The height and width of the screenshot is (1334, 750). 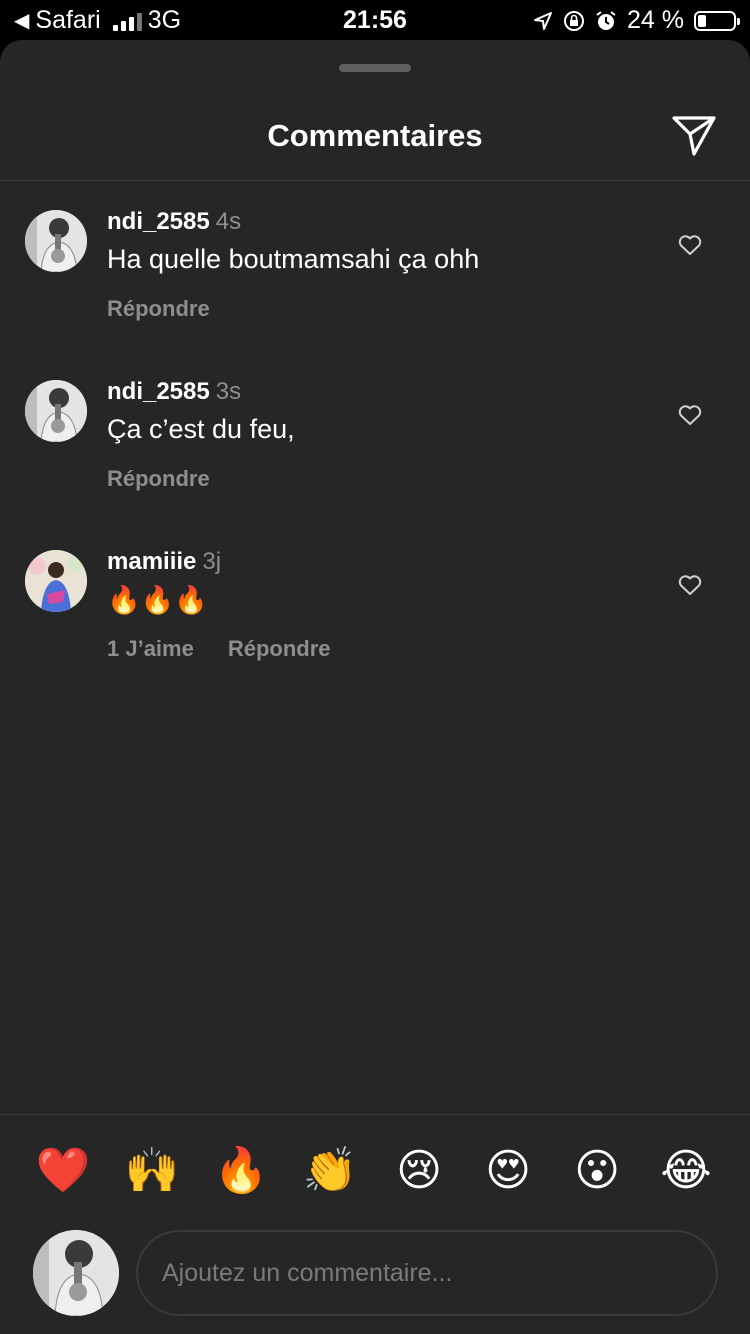 I want to click on comment-item: ndi_2585 3s Ça c’est du feu, Répondre, so click(x=375, y=449).